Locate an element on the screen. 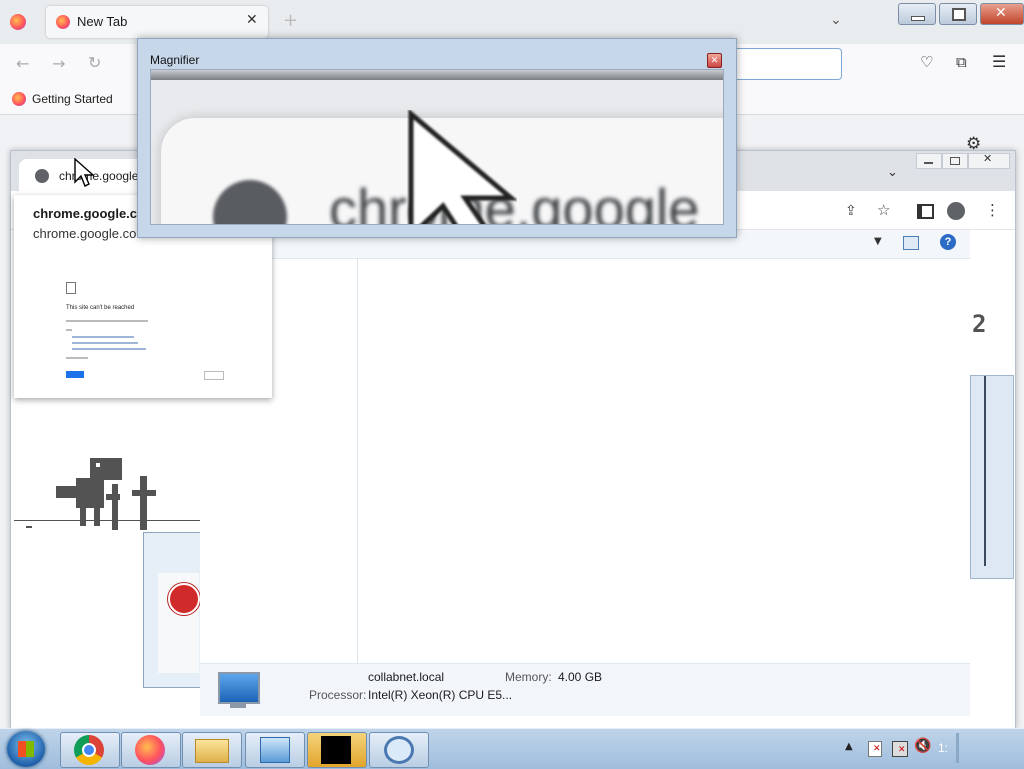  magnifier-close-button: ✕ is located at coordinates (714, 60).